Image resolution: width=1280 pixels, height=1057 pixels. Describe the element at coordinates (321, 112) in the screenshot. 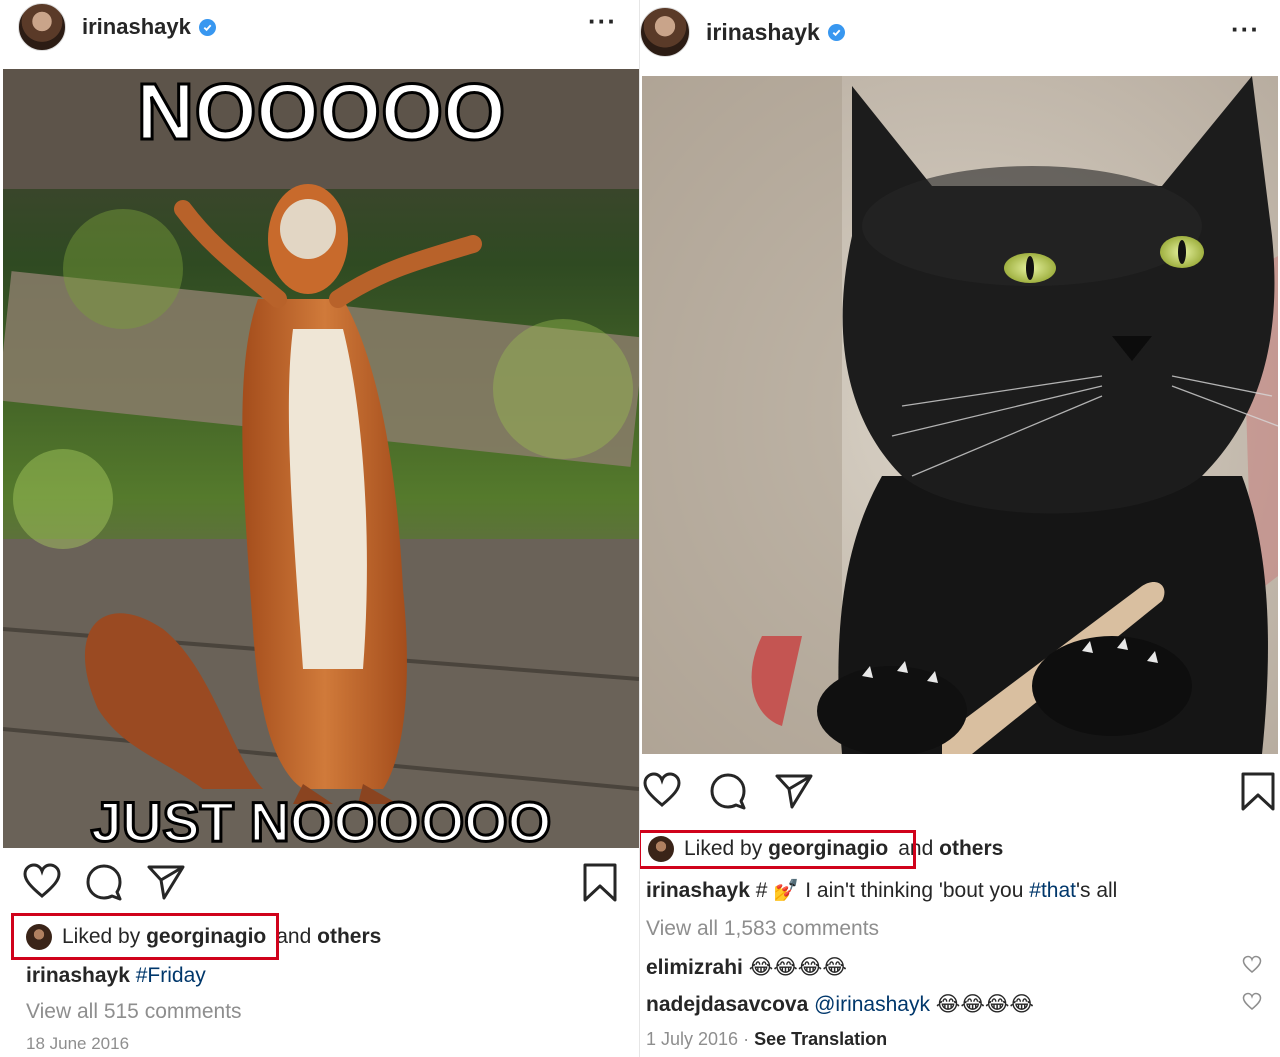

I see `meme-top-text: NOOOOO` at that location.